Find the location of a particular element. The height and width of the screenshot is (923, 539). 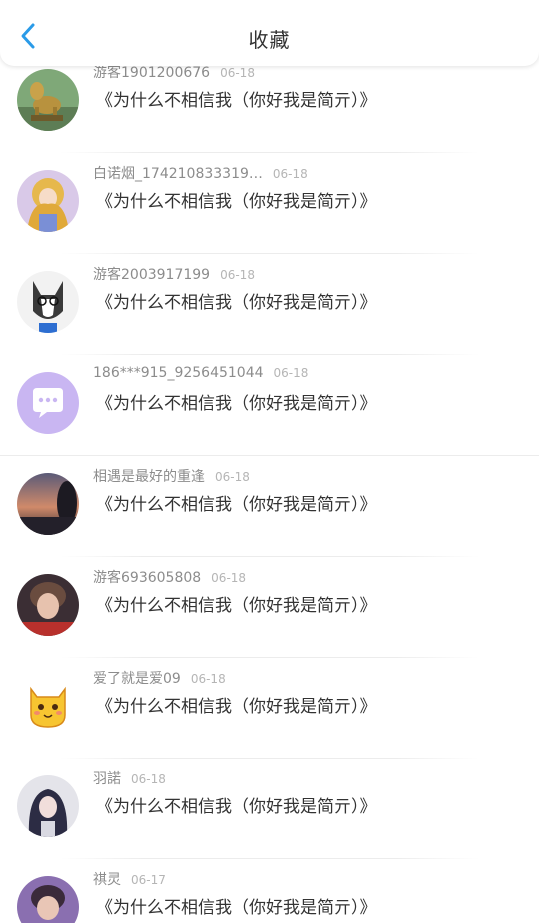

list-item: 祺灵 06-17 《为什么不相信我（你好我是简亓）》 is located at coordinates (269, 891).